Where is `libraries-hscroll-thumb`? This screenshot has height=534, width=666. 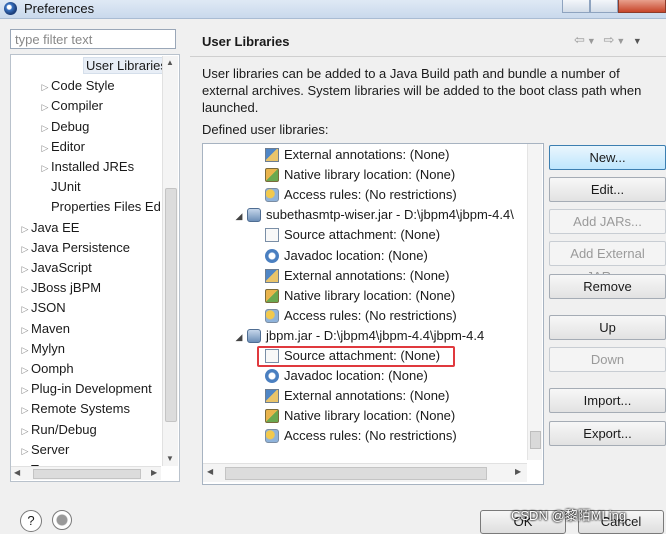
libraries-hscroll-thumb is located at coordinates (356, 473).